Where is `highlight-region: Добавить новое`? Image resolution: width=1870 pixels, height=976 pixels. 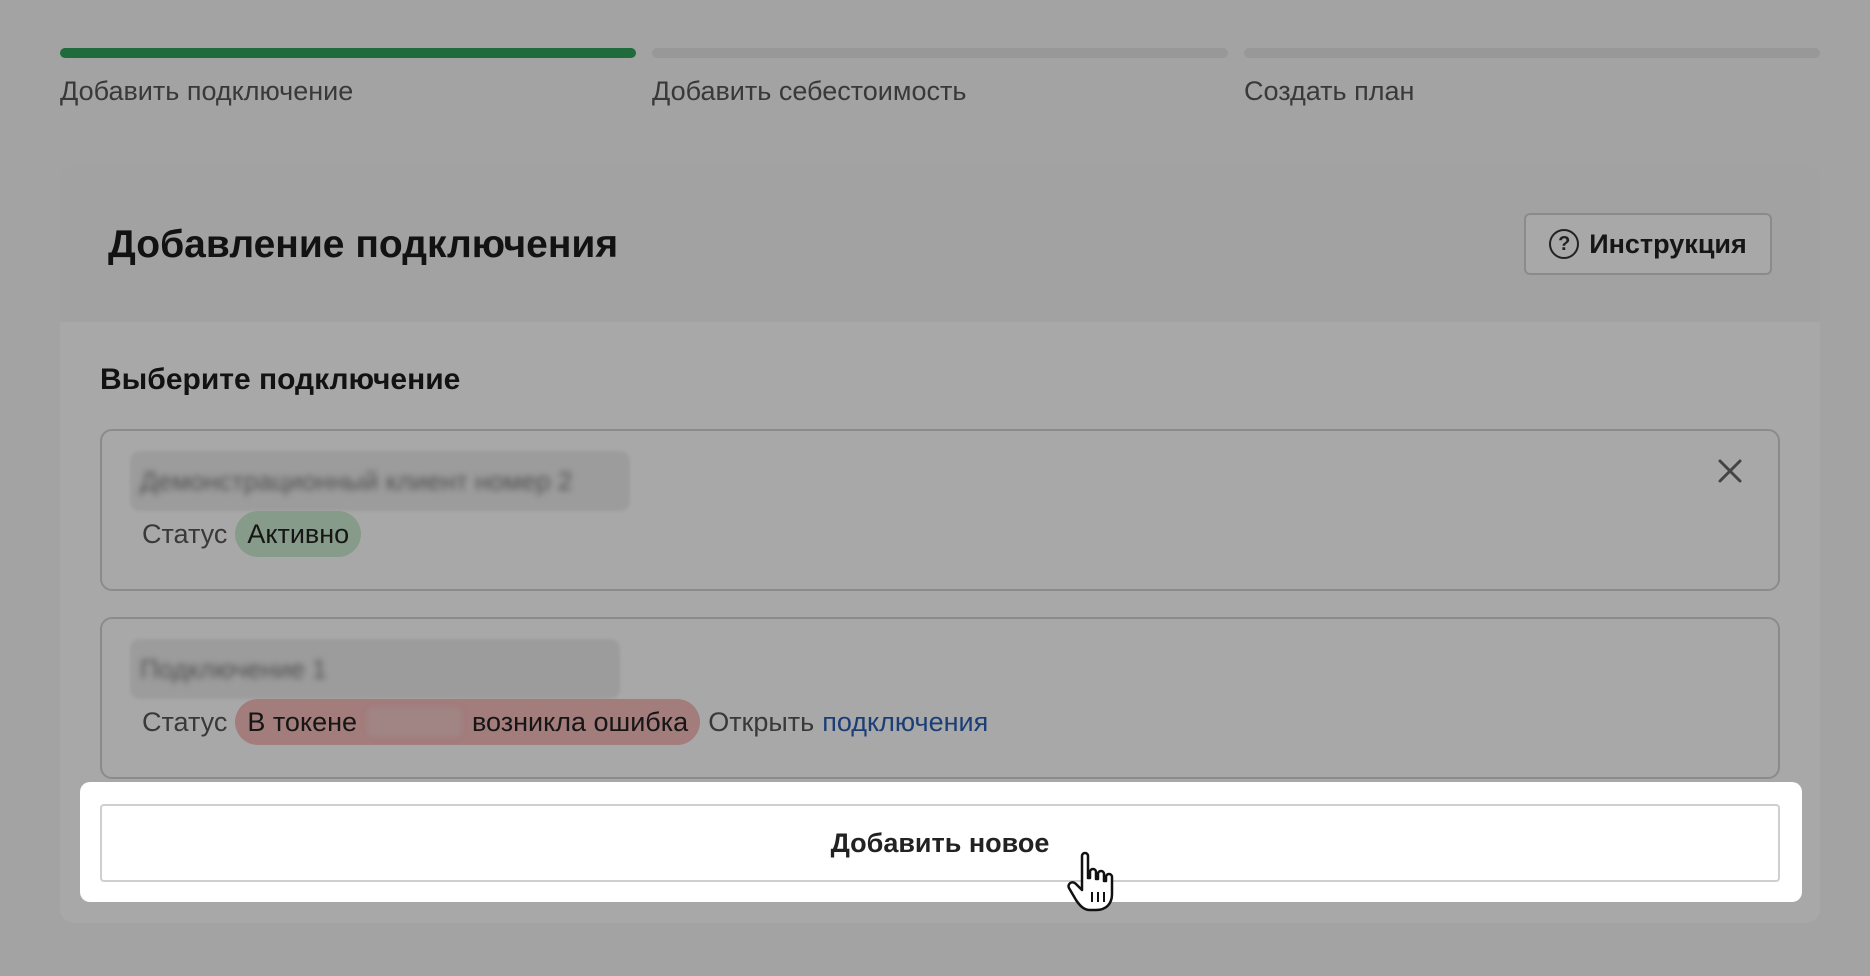
highlight-region: Добавить новое is located at coordinates (941, 842).